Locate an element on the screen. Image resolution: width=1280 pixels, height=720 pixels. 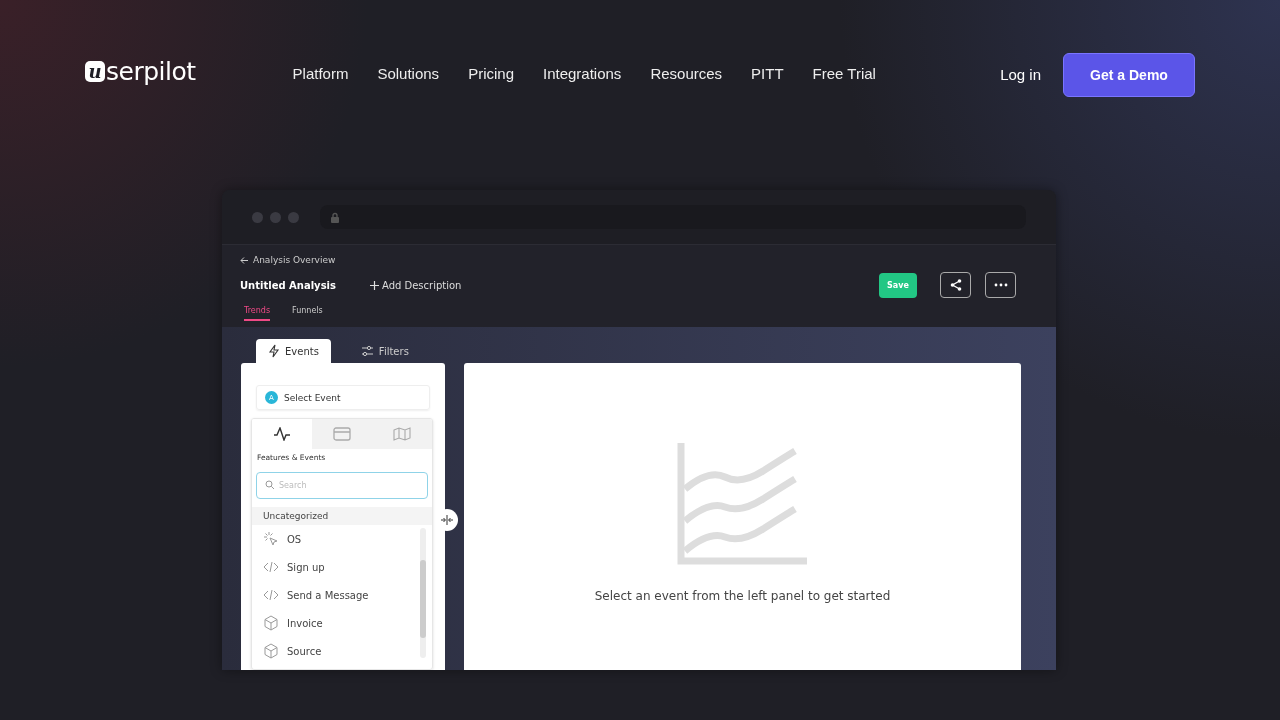
scrollbar is located at coordinates (423, 593).